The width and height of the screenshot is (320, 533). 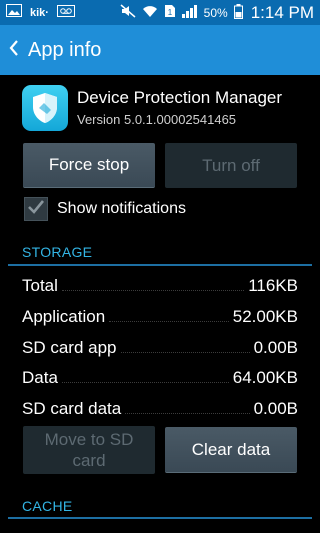 What do you see at coordinates (160, 518) in the screenshot?
I see `cache-divider` at bounding box center [160, 518].